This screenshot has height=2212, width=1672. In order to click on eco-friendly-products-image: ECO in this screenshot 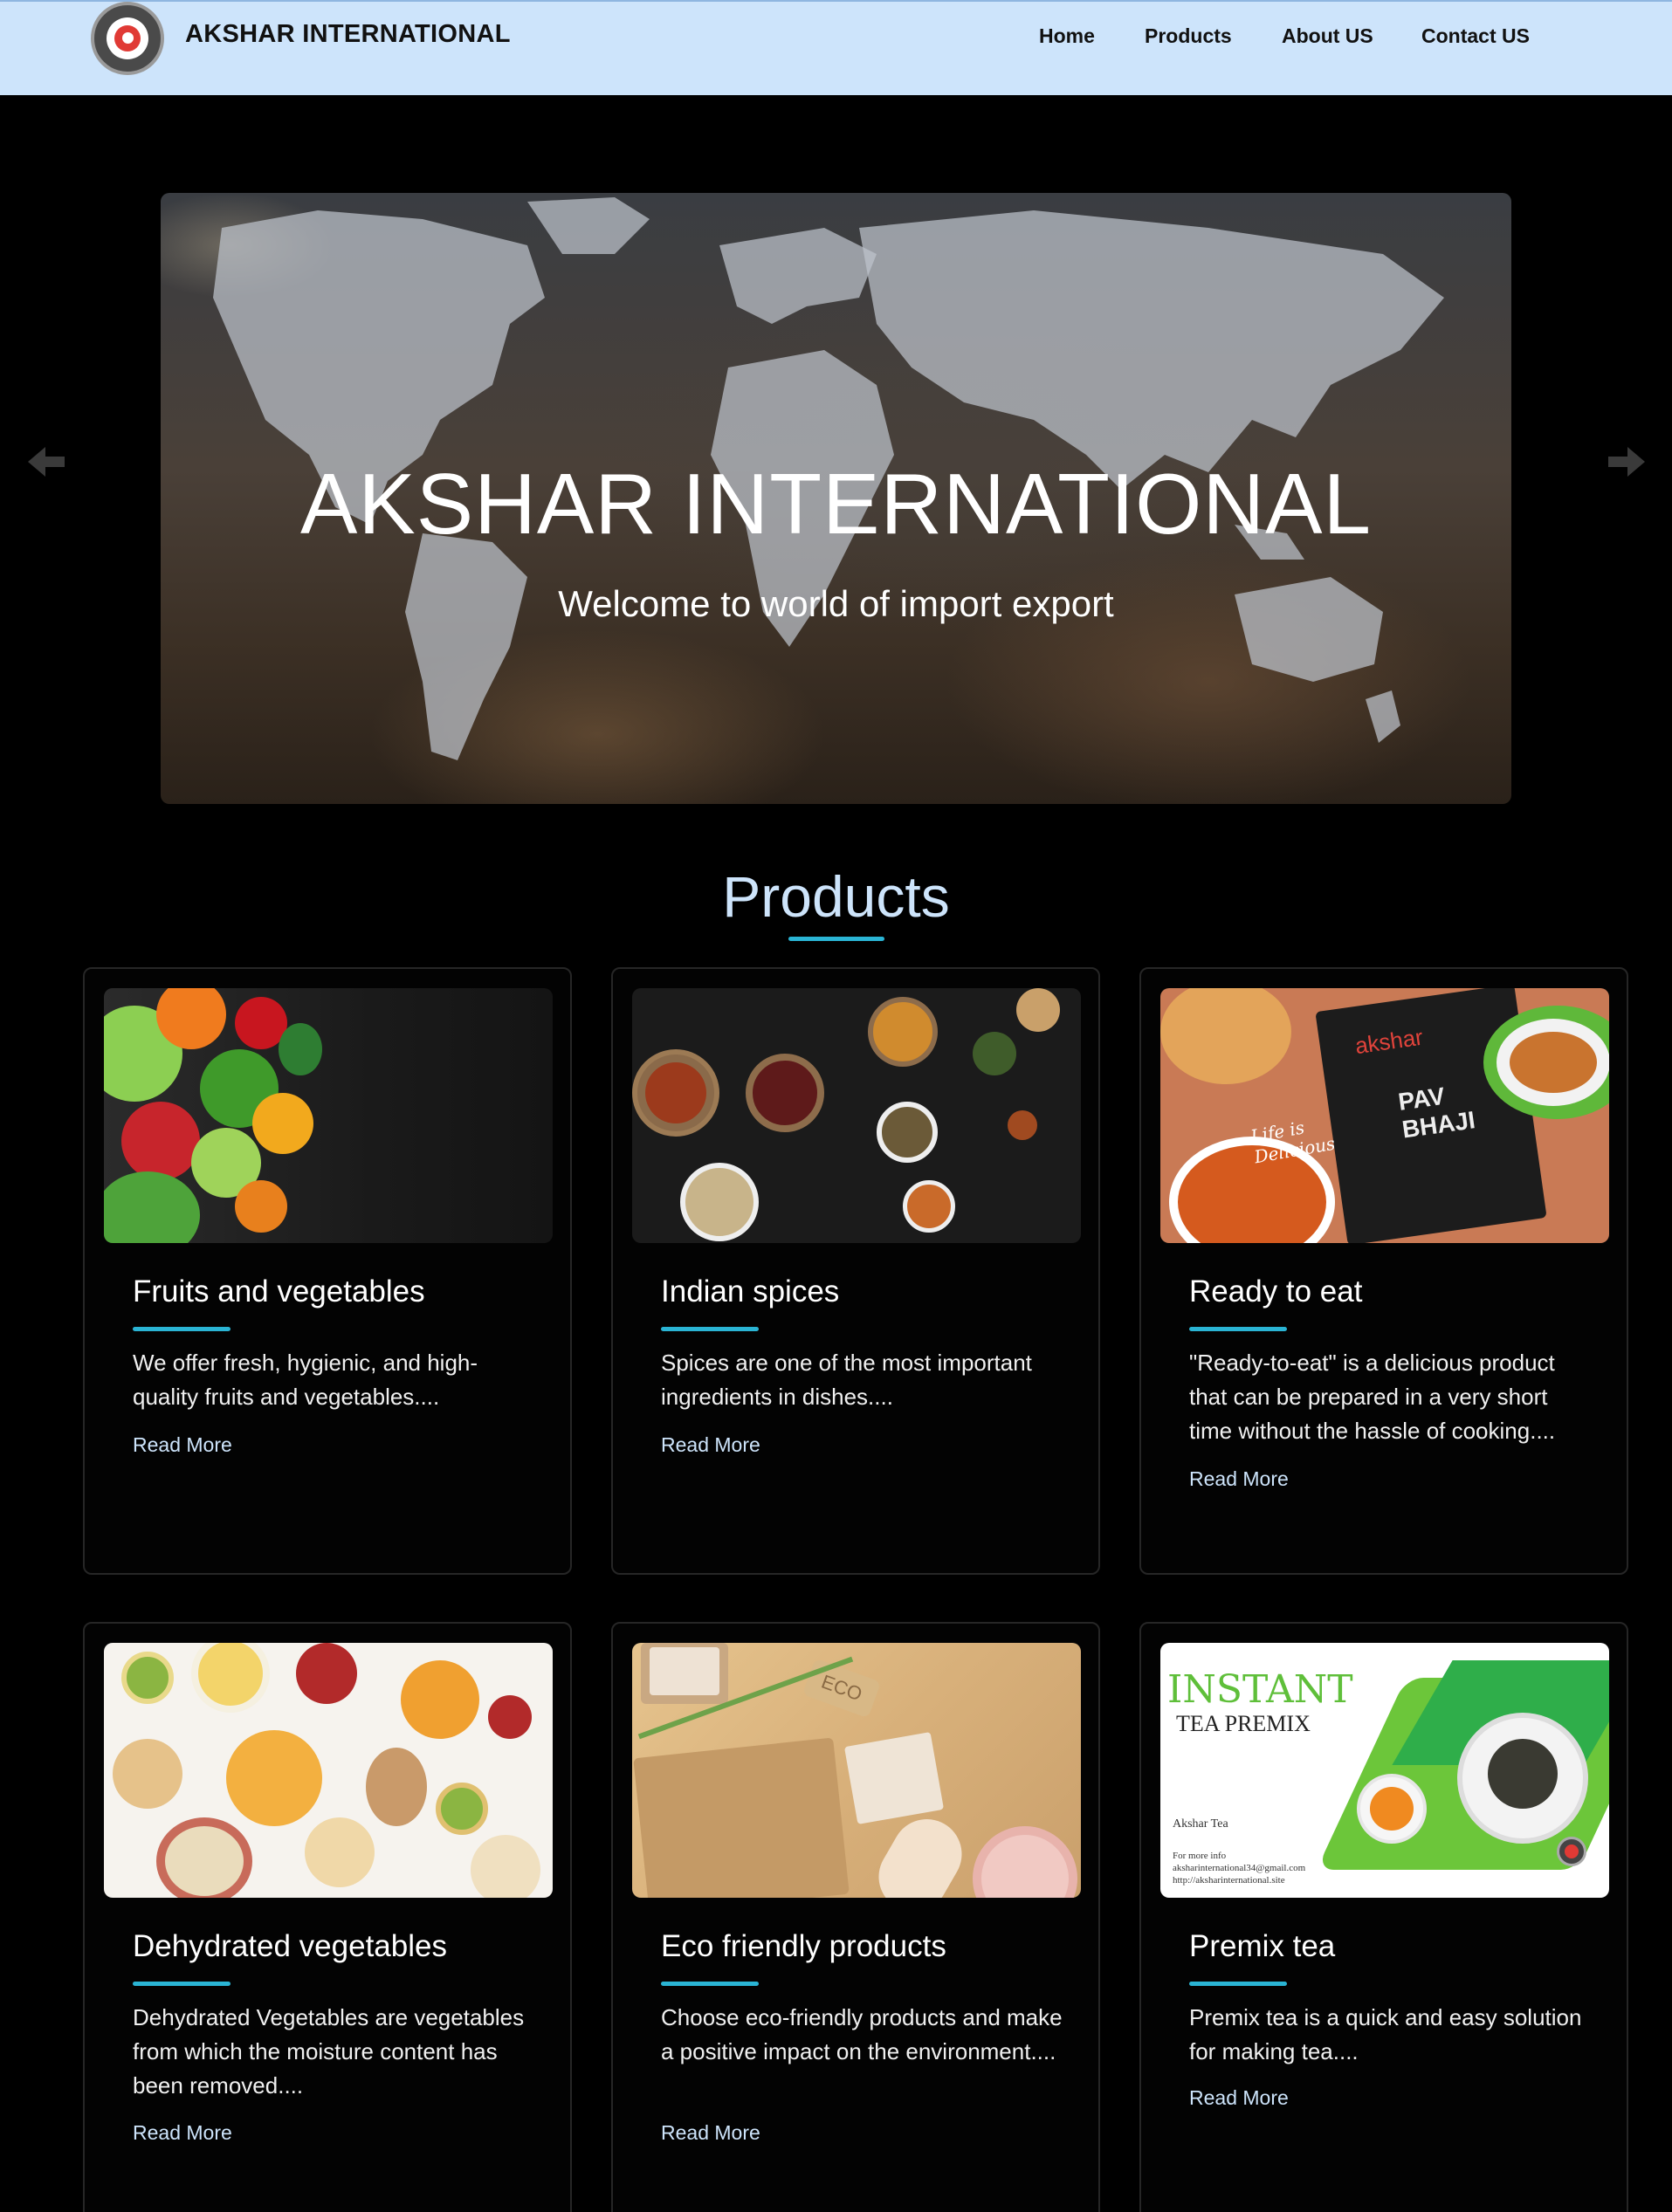, I will do `click(856, 1771)`.